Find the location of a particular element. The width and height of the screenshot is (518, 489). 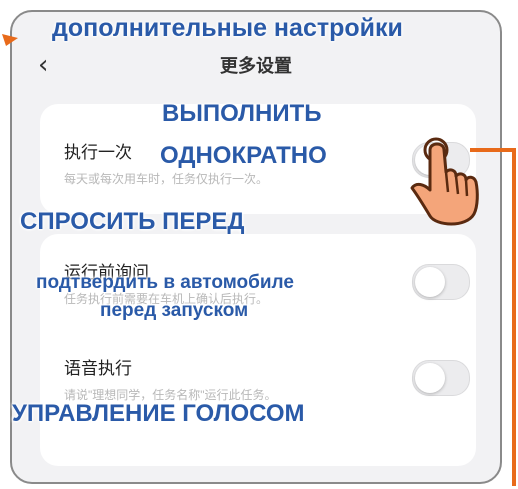

annotation-ask-before-line2: перед запуском is located at coordinates (174, 310).